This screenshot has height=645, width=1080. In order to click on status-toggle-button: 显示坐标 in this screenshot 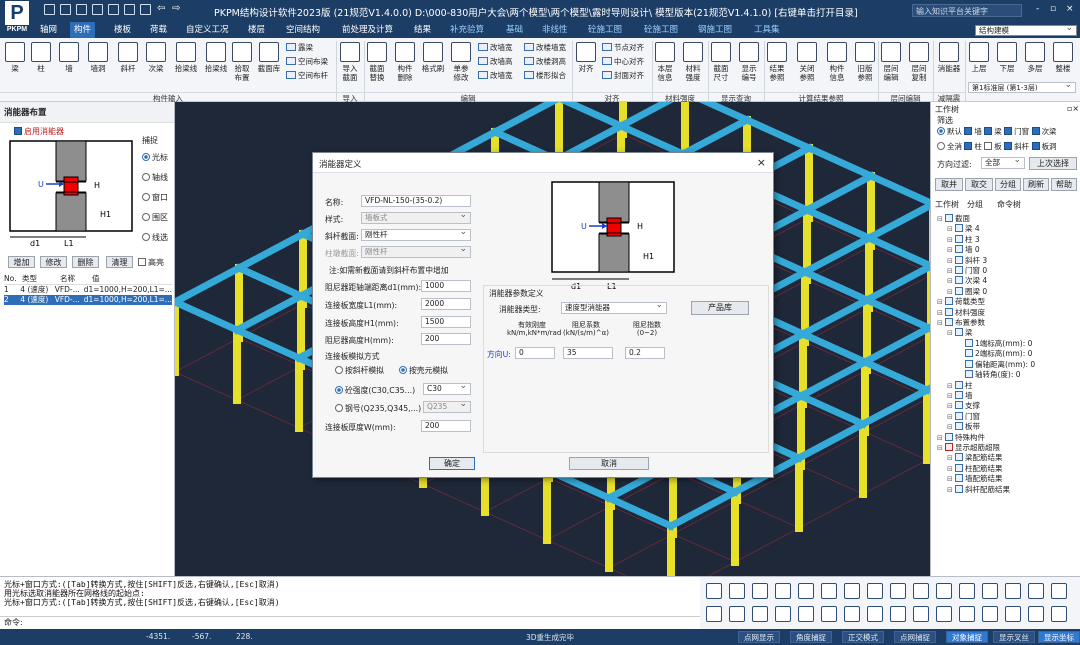, I will do `click(1059, 637)`.